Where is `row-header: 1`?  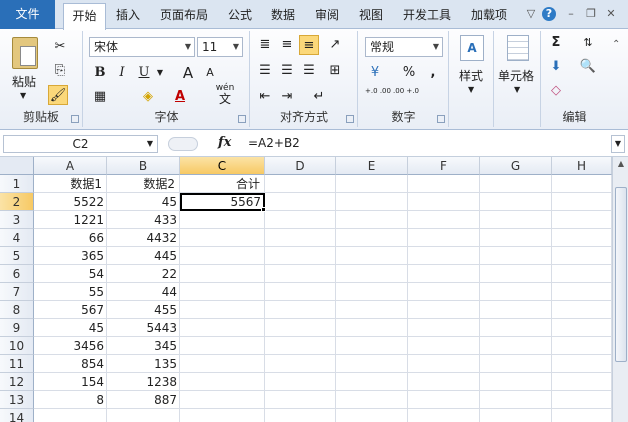 row-header: 1 is located at coordinates (17, 184).